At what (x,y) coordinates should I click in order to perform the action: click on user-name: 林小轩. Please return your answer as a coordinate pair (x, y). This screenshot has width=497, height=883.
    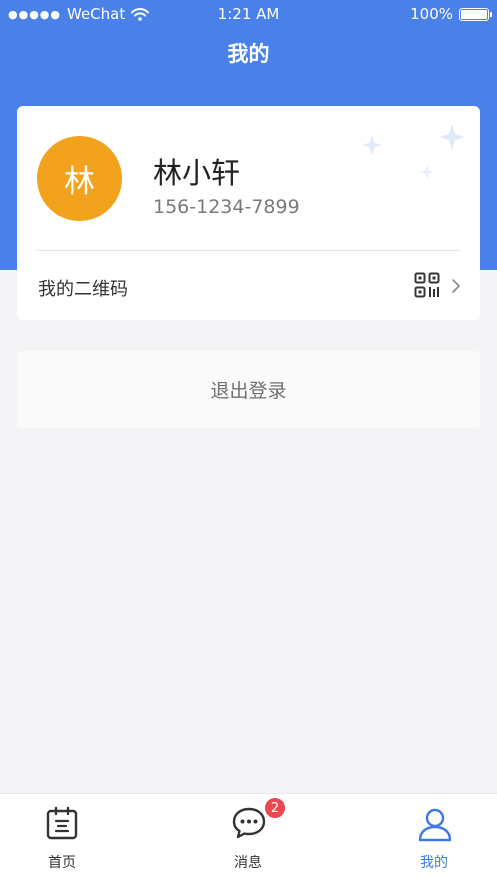
    Looking at the image, I should click on (197, 173).